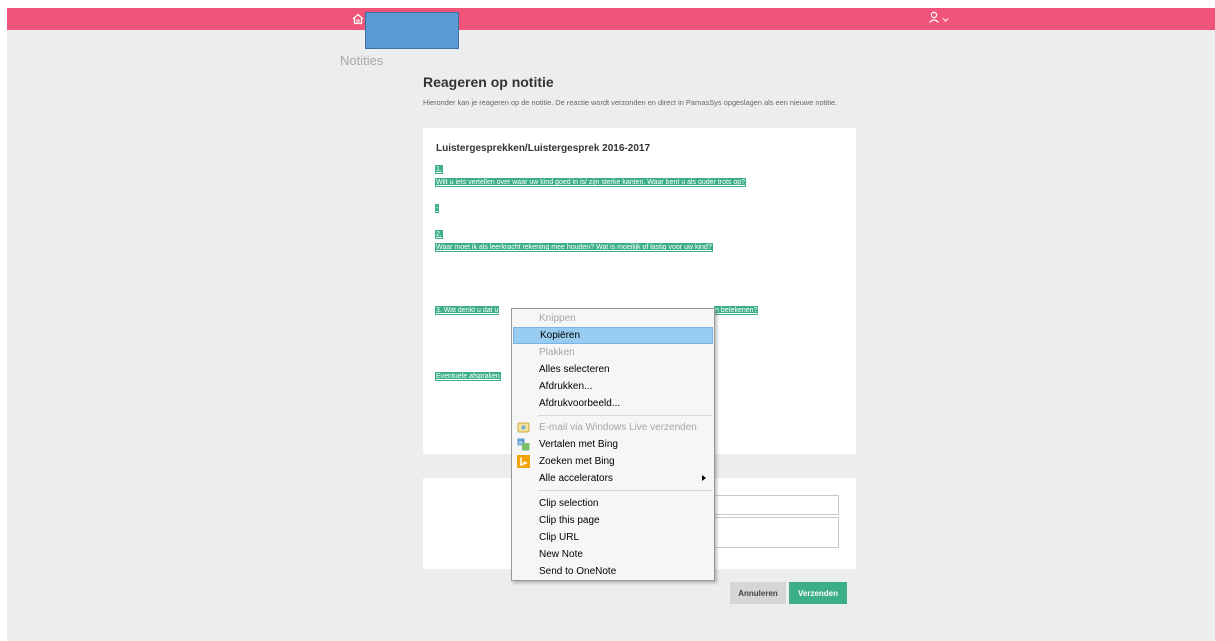  Describe the element at coordinates (613, 520) in the screenshot. I see `menu-item-clip-page: Clip this page` at that location.